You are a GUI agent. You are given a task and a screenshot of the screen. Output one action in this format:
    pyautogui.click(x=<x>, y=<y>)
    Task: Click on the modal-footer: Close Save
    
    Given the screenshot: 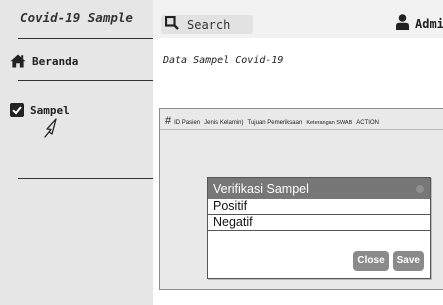 What is the action you would take?
    pyautogui.click(x=386, y=261)
    